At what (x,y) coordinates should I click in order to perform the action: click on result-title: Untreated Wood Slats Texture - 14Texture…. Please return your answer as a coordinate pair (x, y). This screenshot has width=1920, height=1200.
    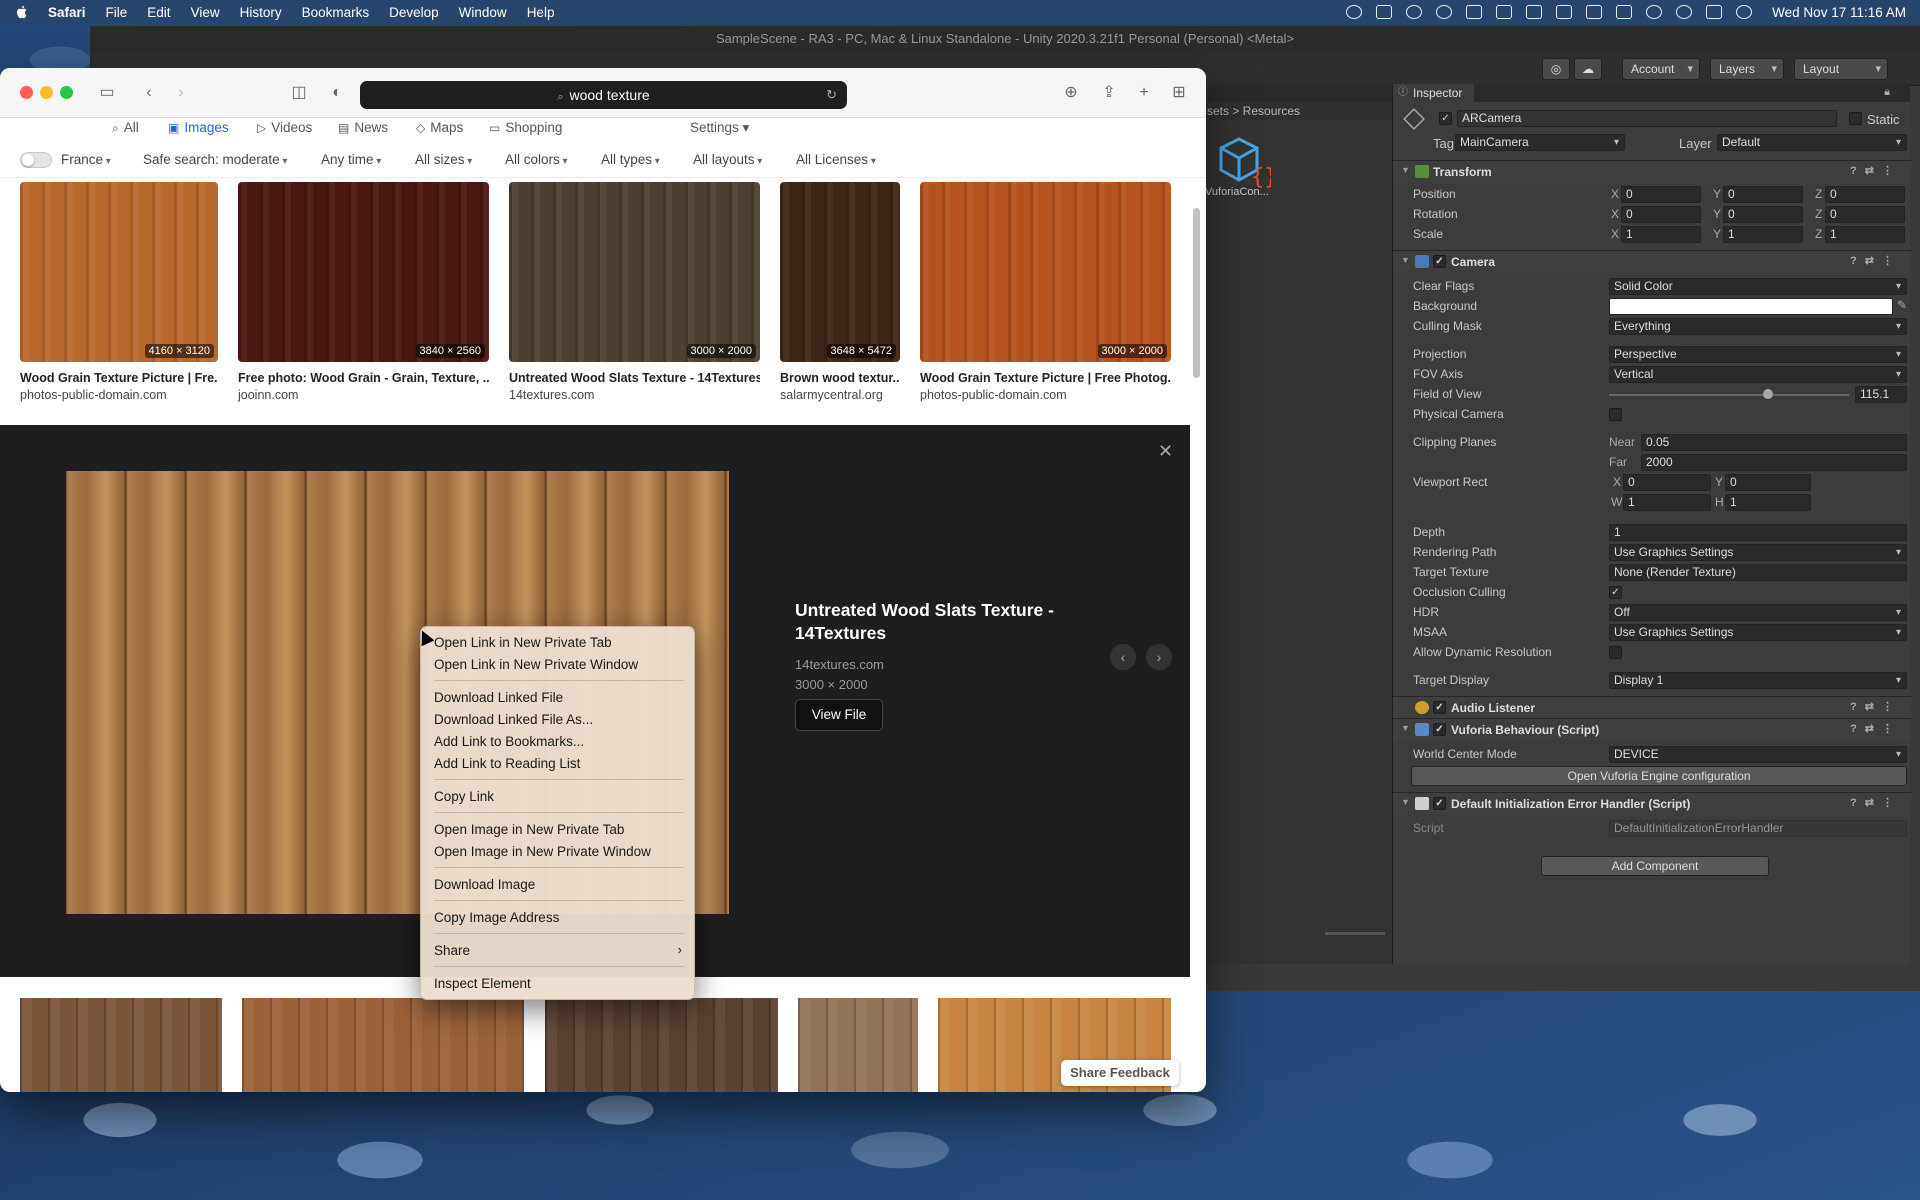
    Looking at the image, I should click on (634, 378).